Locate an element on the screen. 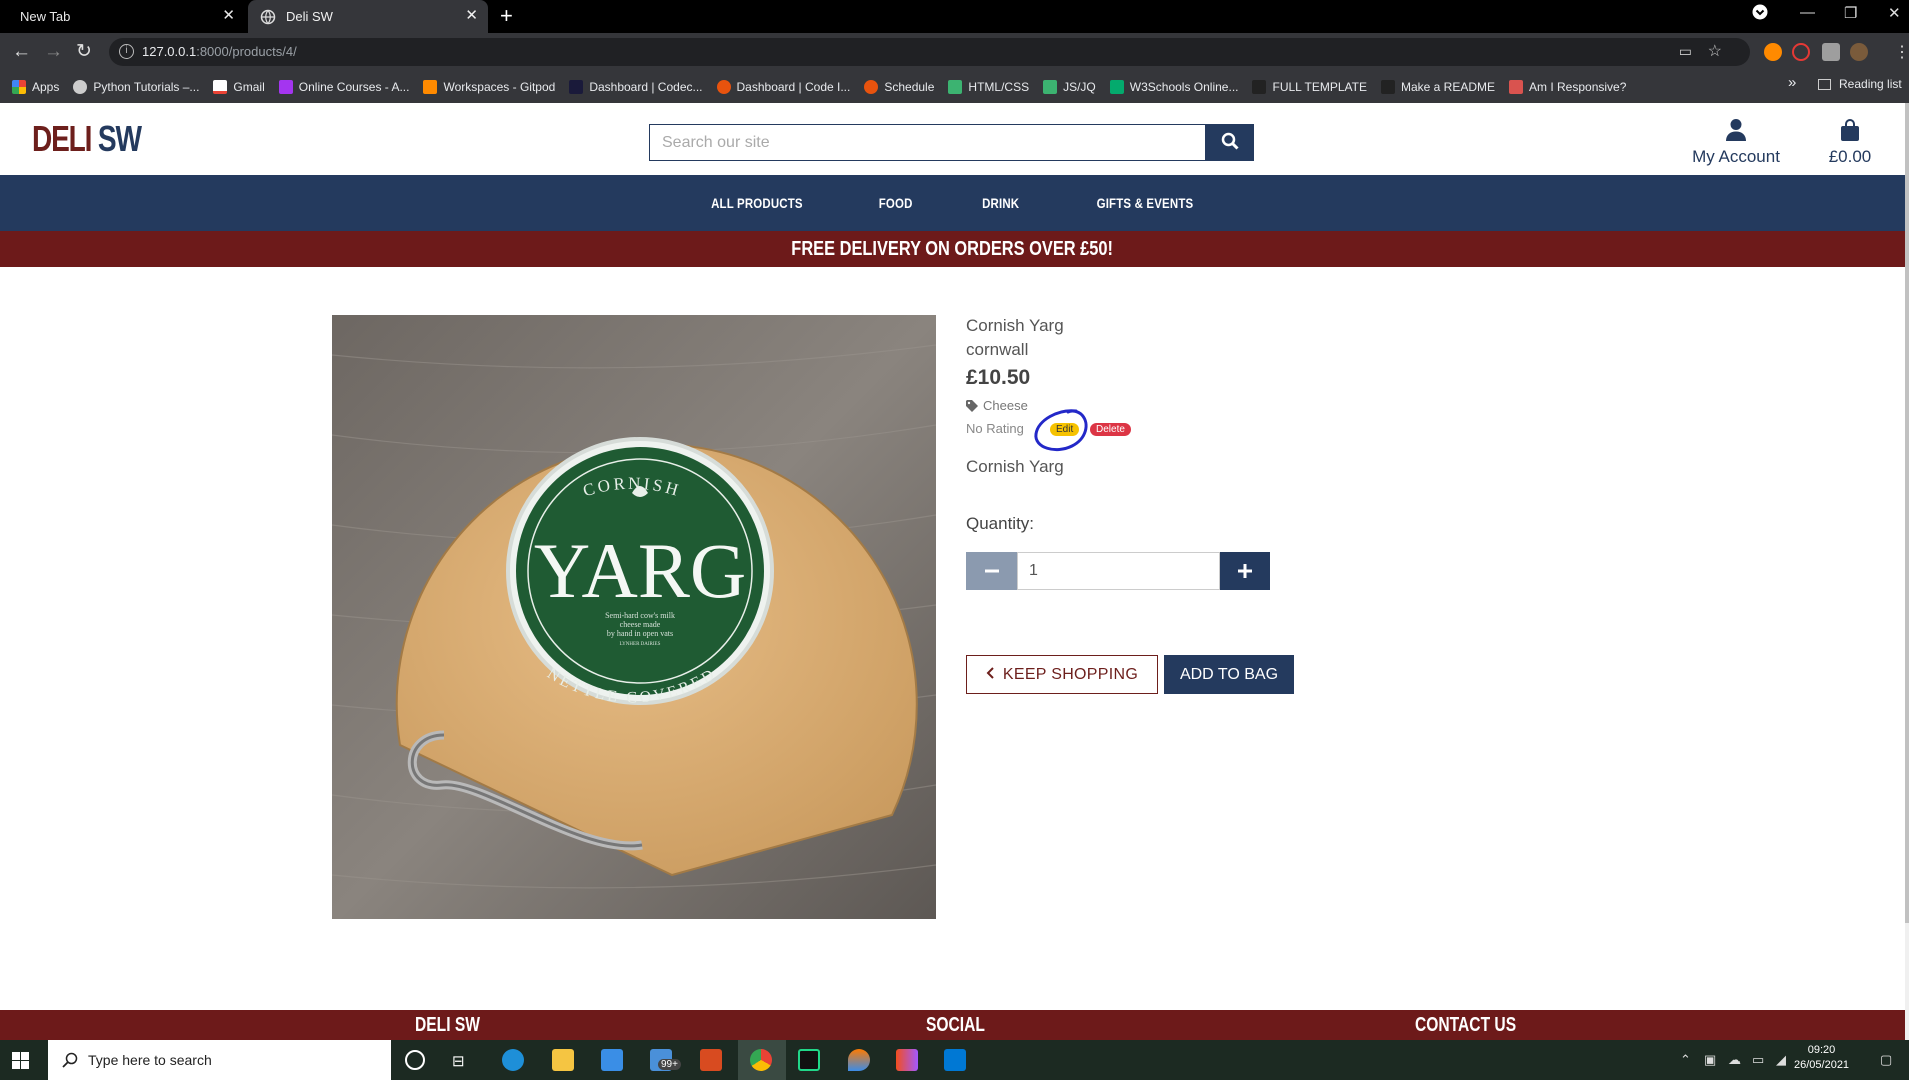 The width and height of the screenshot is (1909, 1080). tray-cloud-icon: ☁ is located at coordinates (1734, 1060).